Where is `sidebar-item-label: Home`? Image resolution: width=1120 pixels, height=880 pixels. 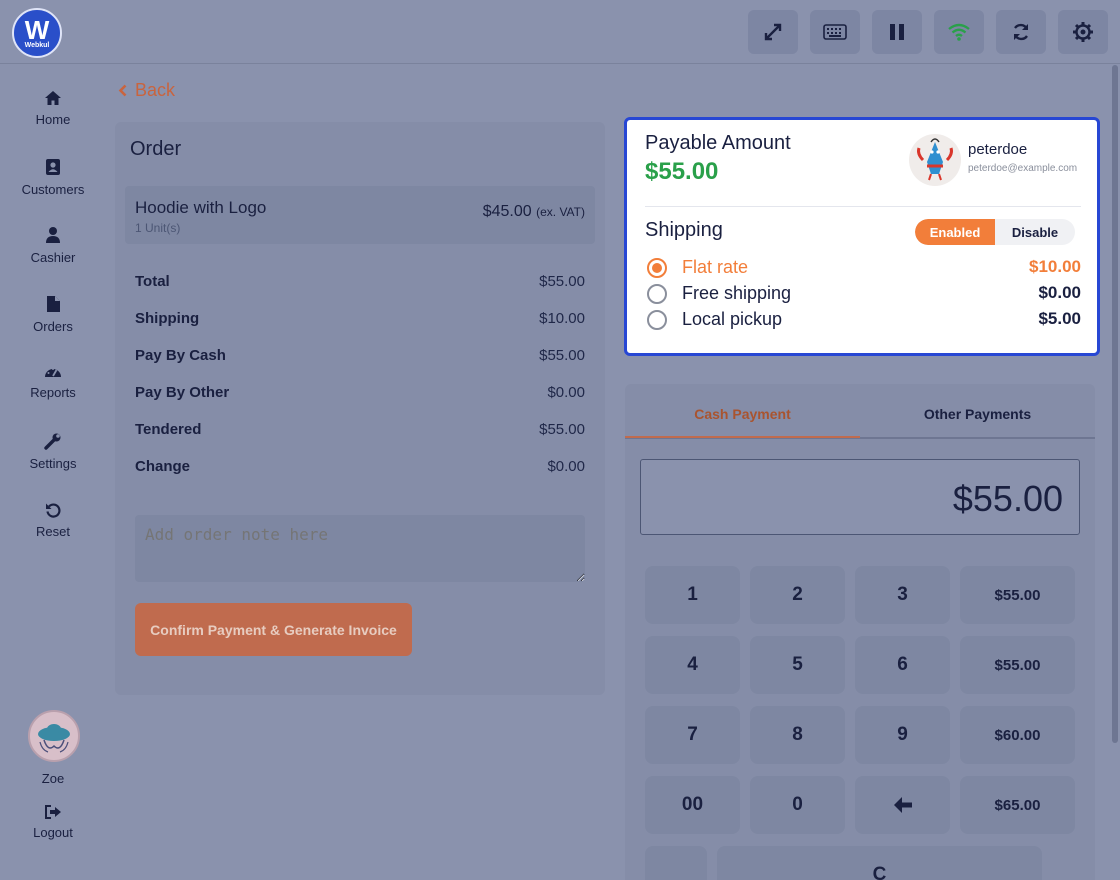 sidebar-item-label: Home is located at coordinates (53, 119).